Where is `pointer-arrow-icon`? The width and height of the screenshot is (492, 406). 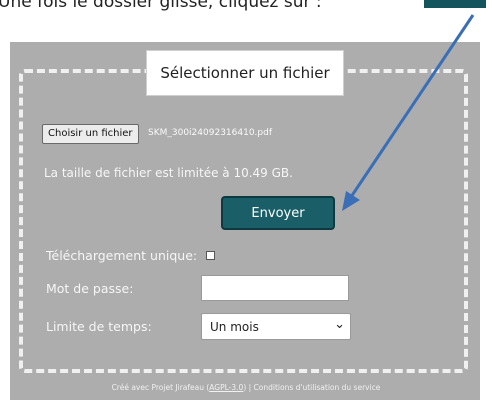 pointer-arrow-icon is located at coordinates (408, 112).